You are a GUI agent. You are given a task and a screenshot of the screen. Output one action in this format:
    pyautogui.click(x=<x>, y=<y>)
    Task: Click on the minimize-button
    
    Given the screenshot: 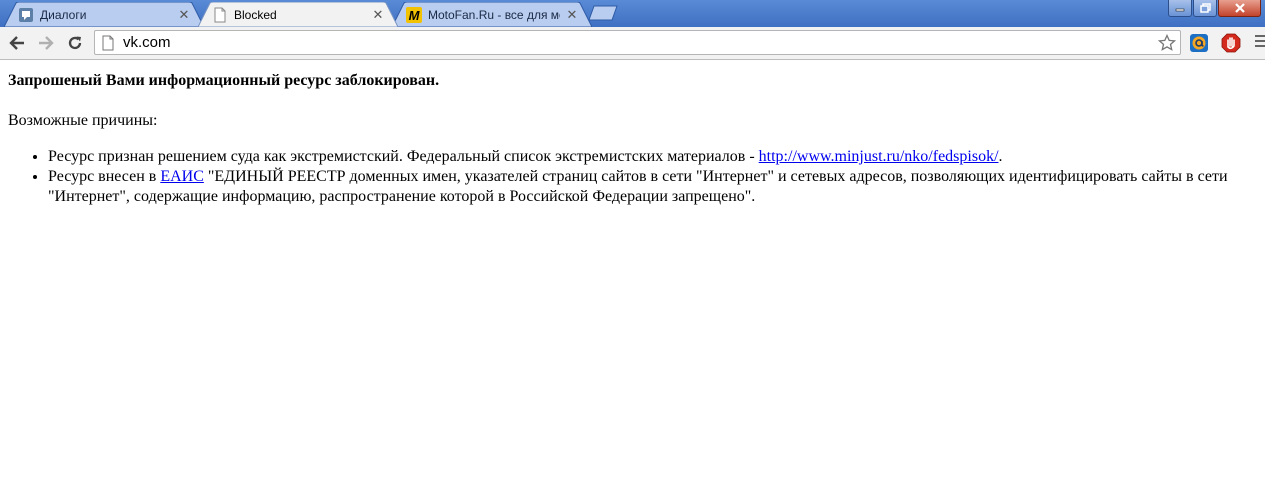 What is the action you would take?
    pyautogui.click(x=1180, y=8)
    